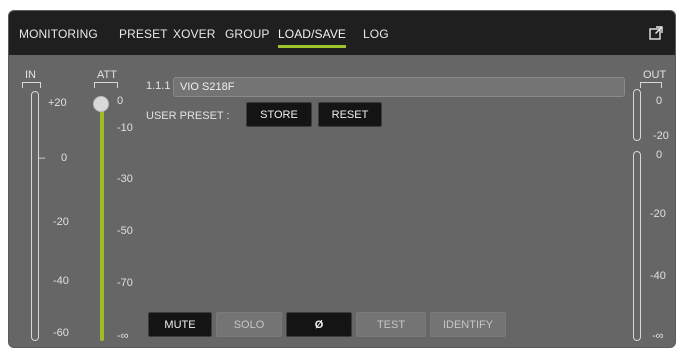 The height and width of the screenshot is (351, 683). Describe the element at coordinates (120, 101) in the screenshot. I see `att-tick: 0` at that location.